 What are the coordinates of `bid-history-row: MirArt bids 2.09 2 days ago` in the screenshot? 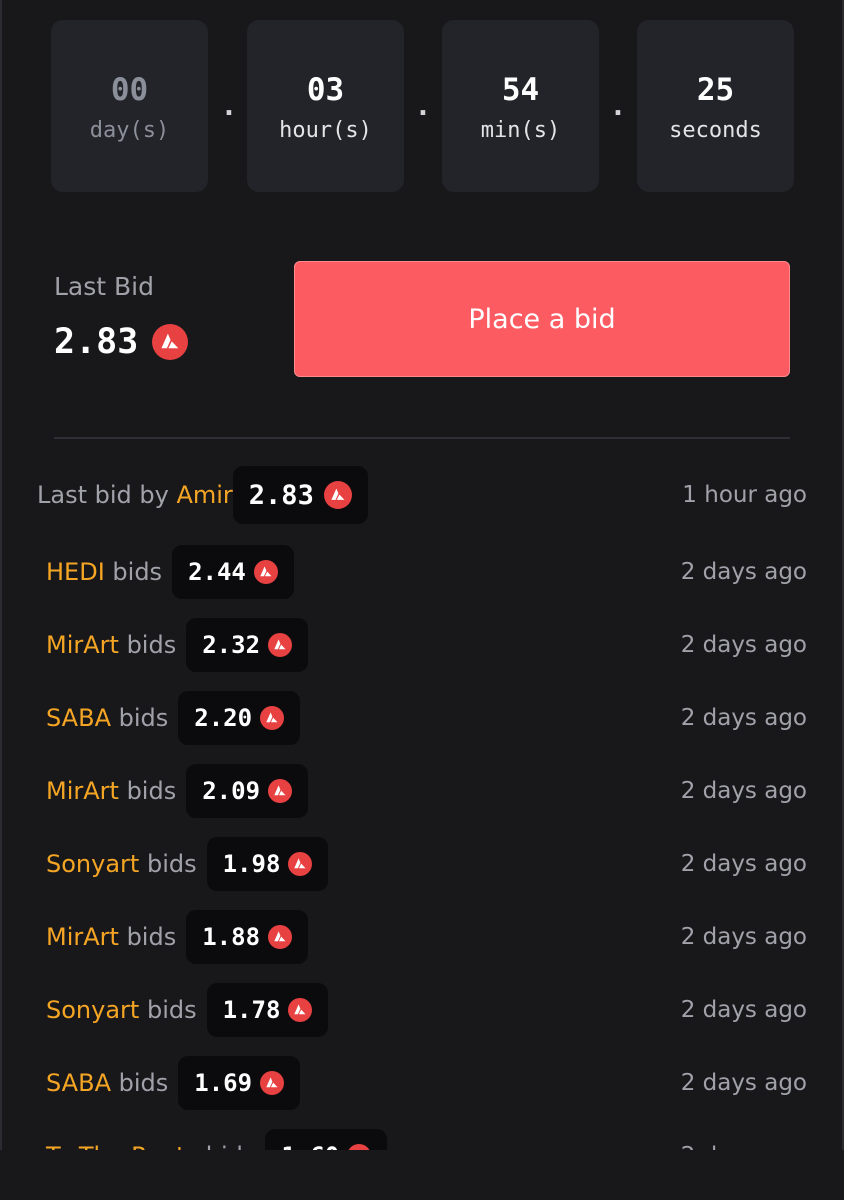 It's located at (426, 791).